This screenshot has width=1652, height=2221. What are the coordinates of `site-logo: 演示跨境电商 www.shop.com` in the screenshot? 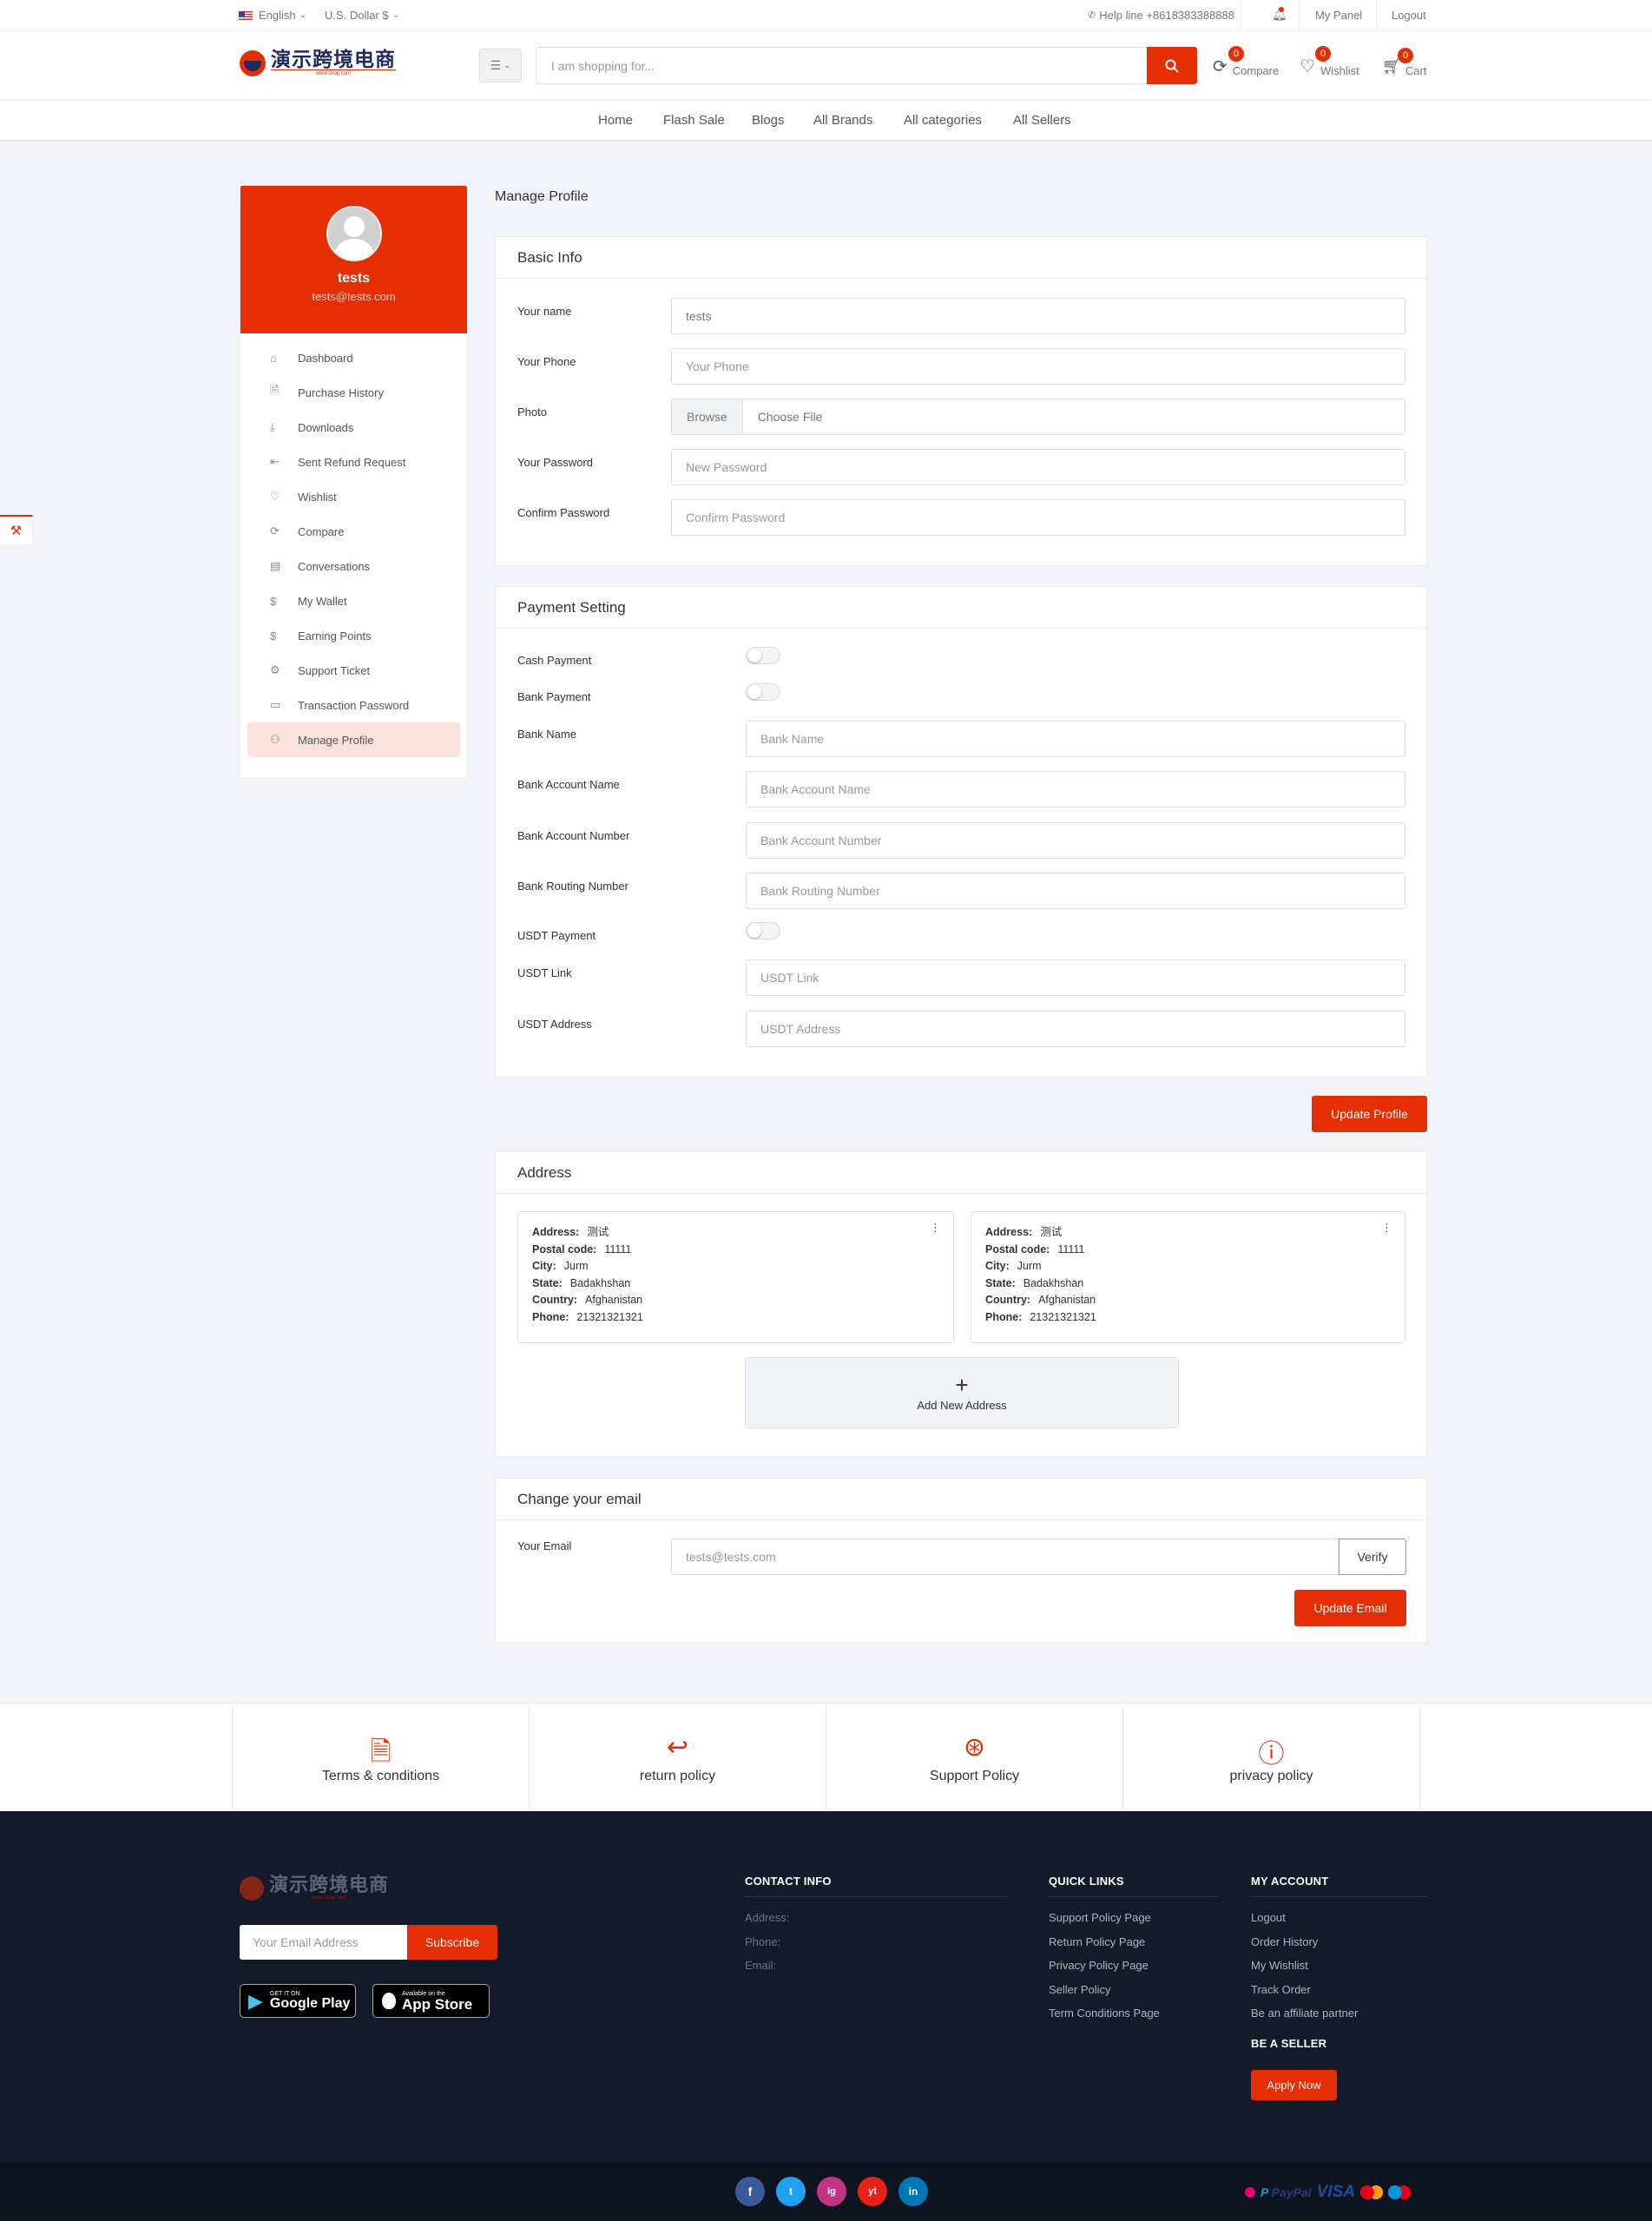 It's located at (318, 64).